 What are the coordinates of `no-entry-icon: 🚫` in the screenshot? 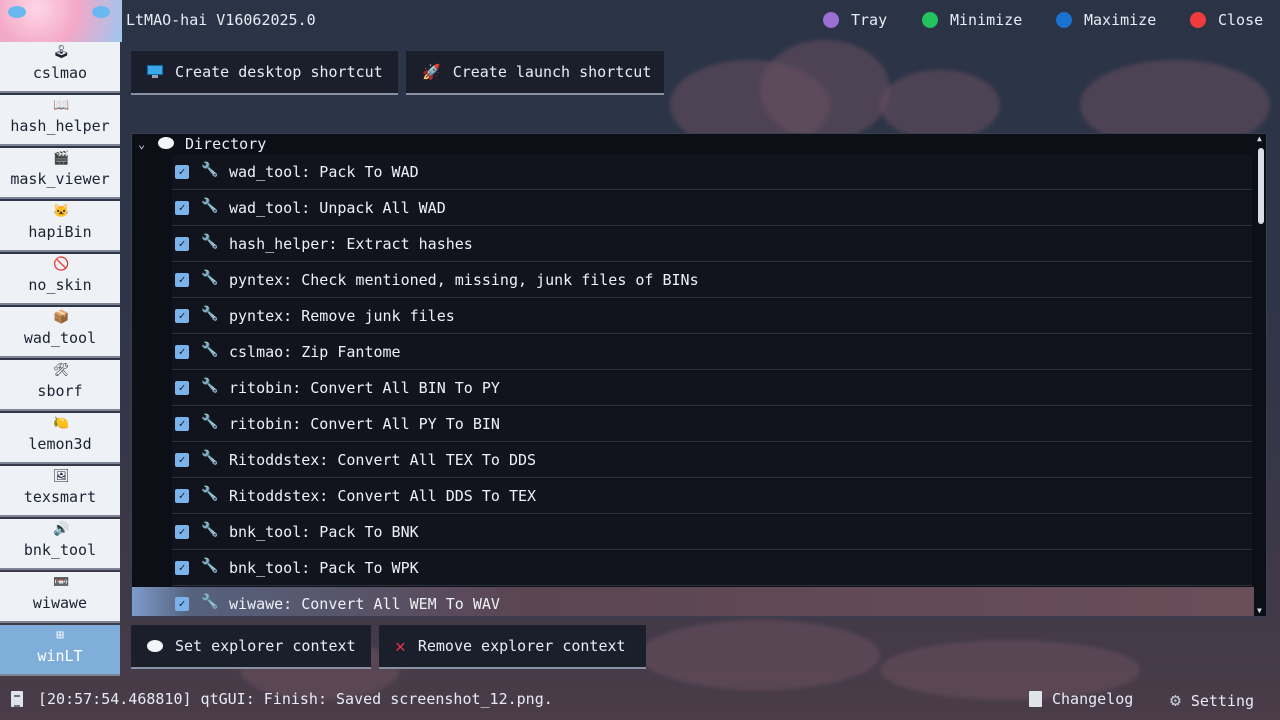 It's located at (61, 264).